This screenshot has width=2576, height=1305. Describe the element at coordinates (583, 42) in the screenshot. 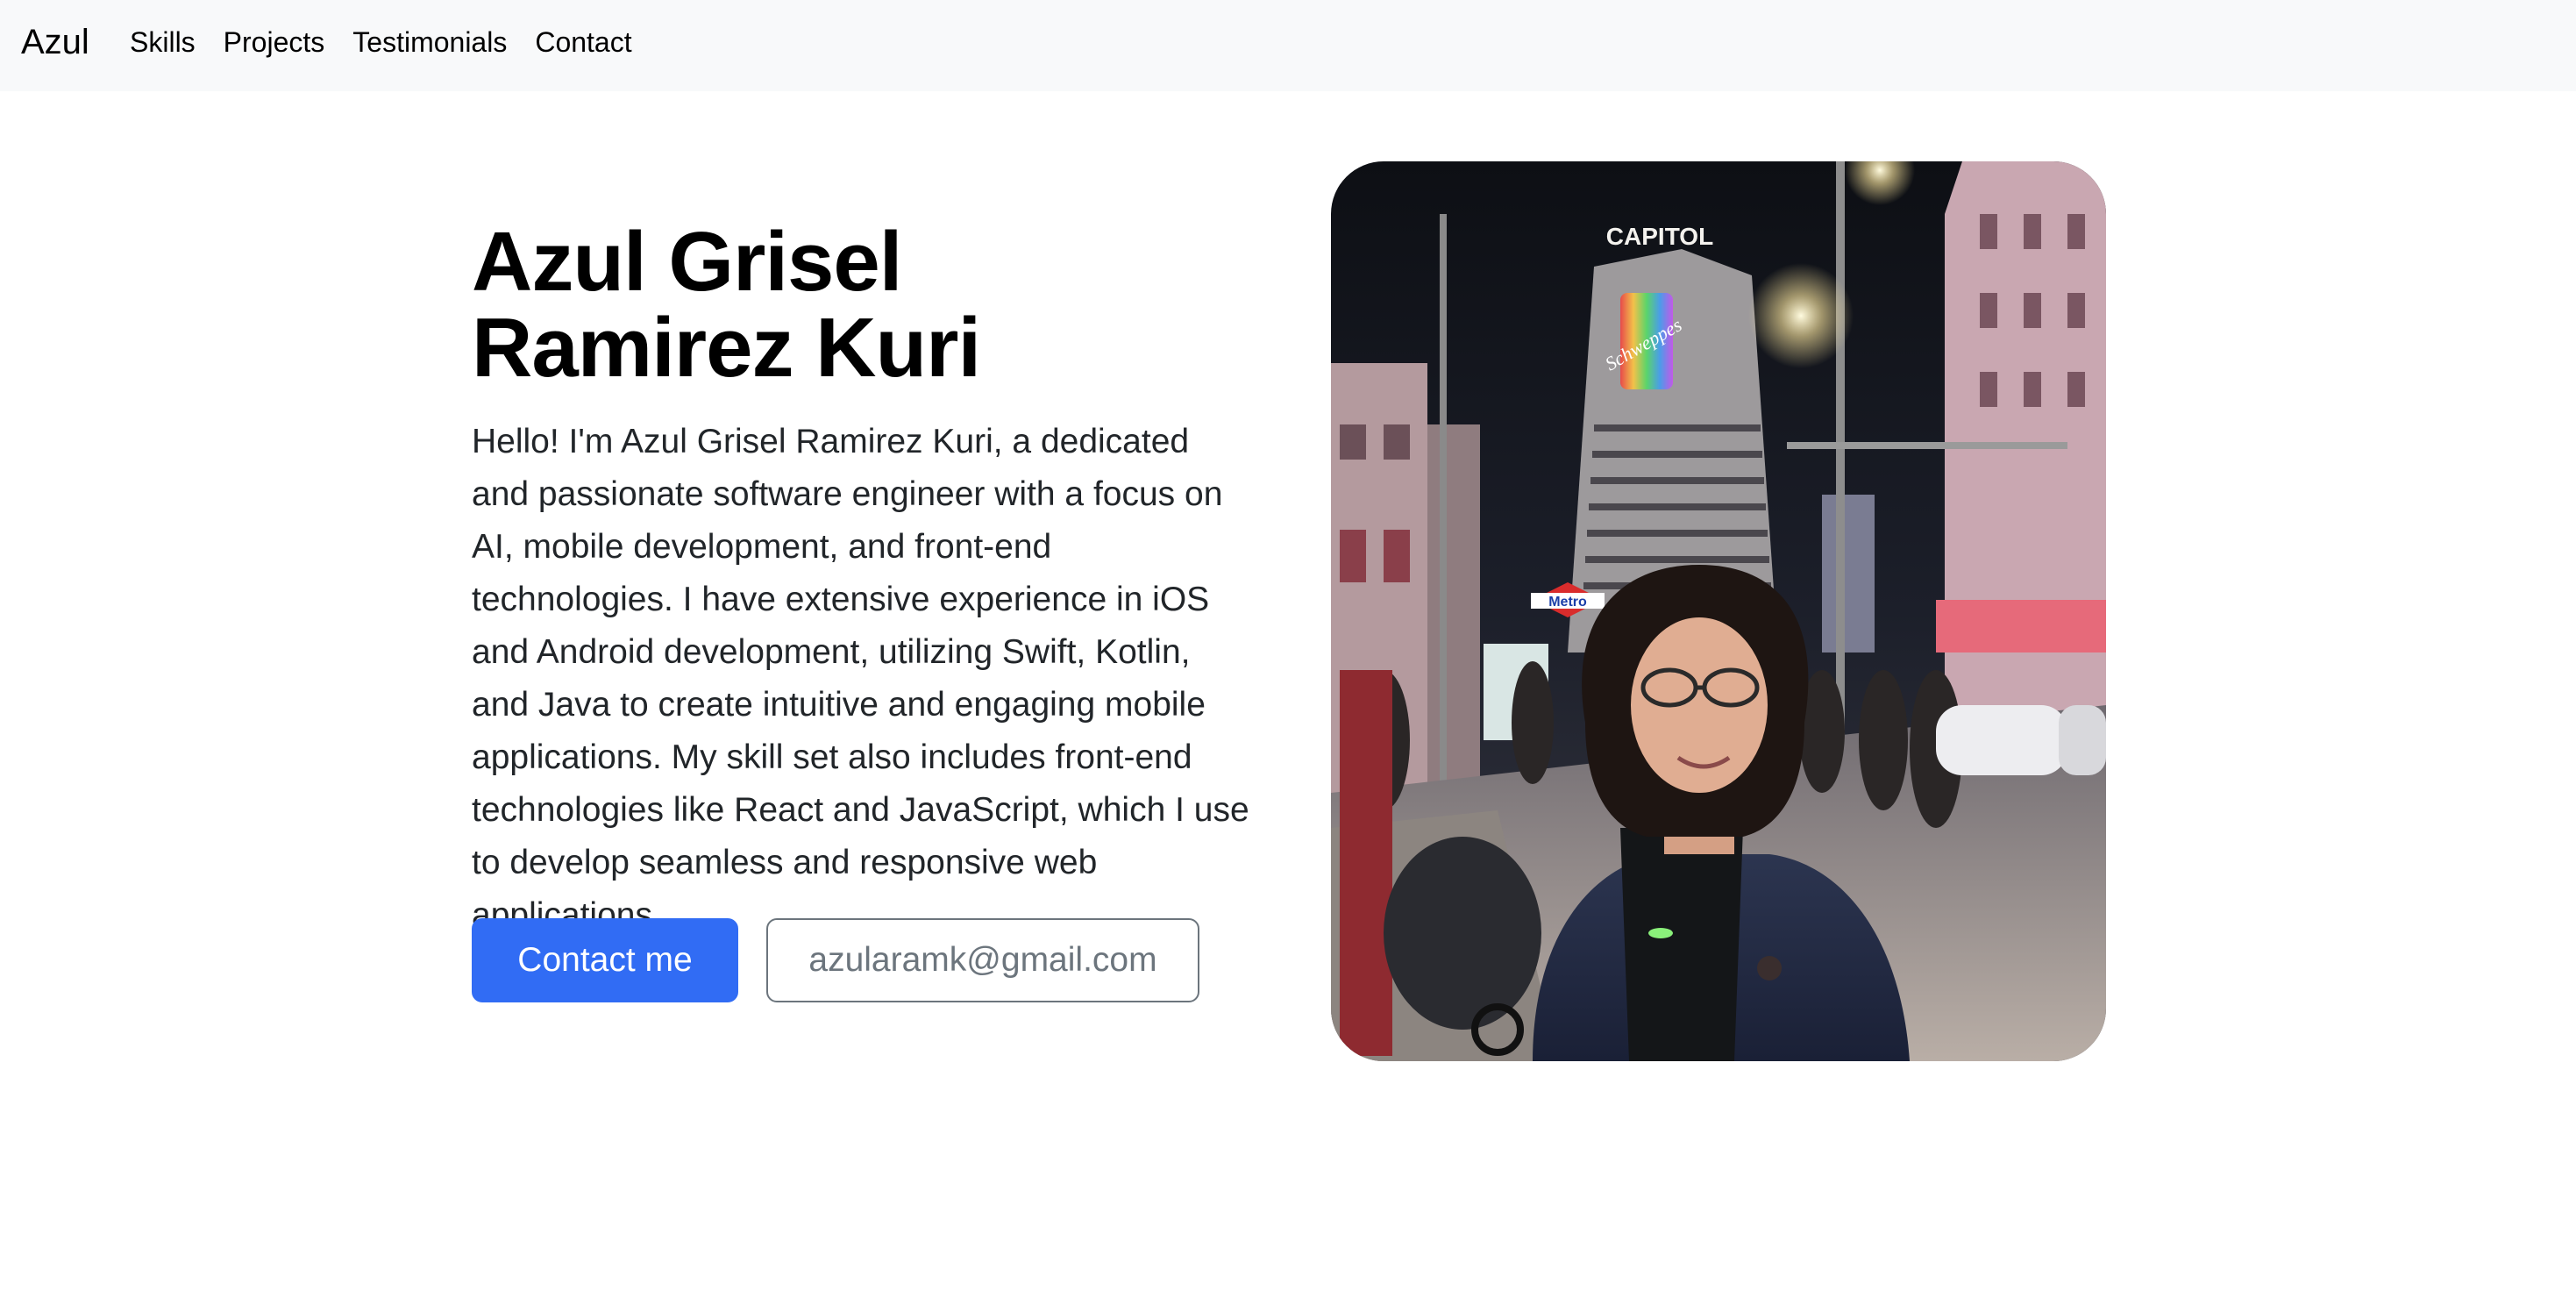

I see `nav-link-contact: Contact` at that location.